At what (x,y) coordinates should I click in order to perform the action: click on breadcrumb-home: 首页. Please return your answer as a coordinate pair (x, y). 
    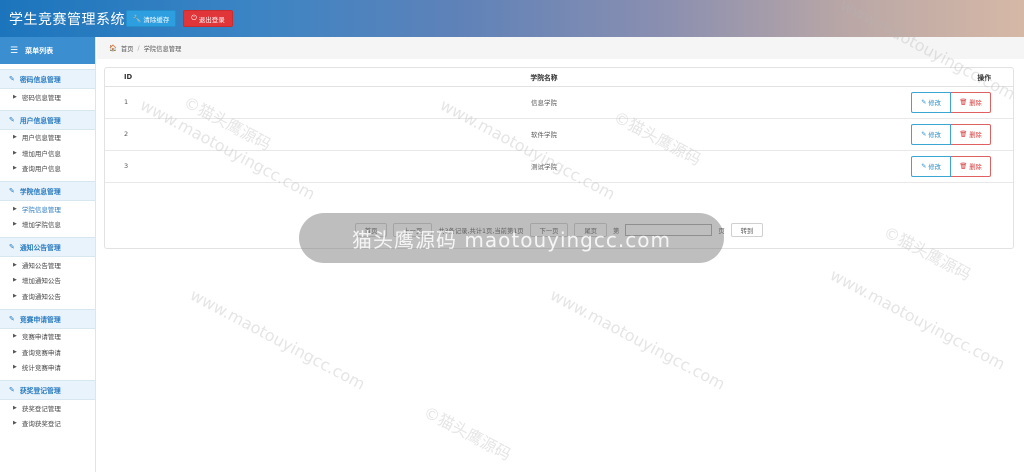
    Looking at the image, I should click on (127, 48).